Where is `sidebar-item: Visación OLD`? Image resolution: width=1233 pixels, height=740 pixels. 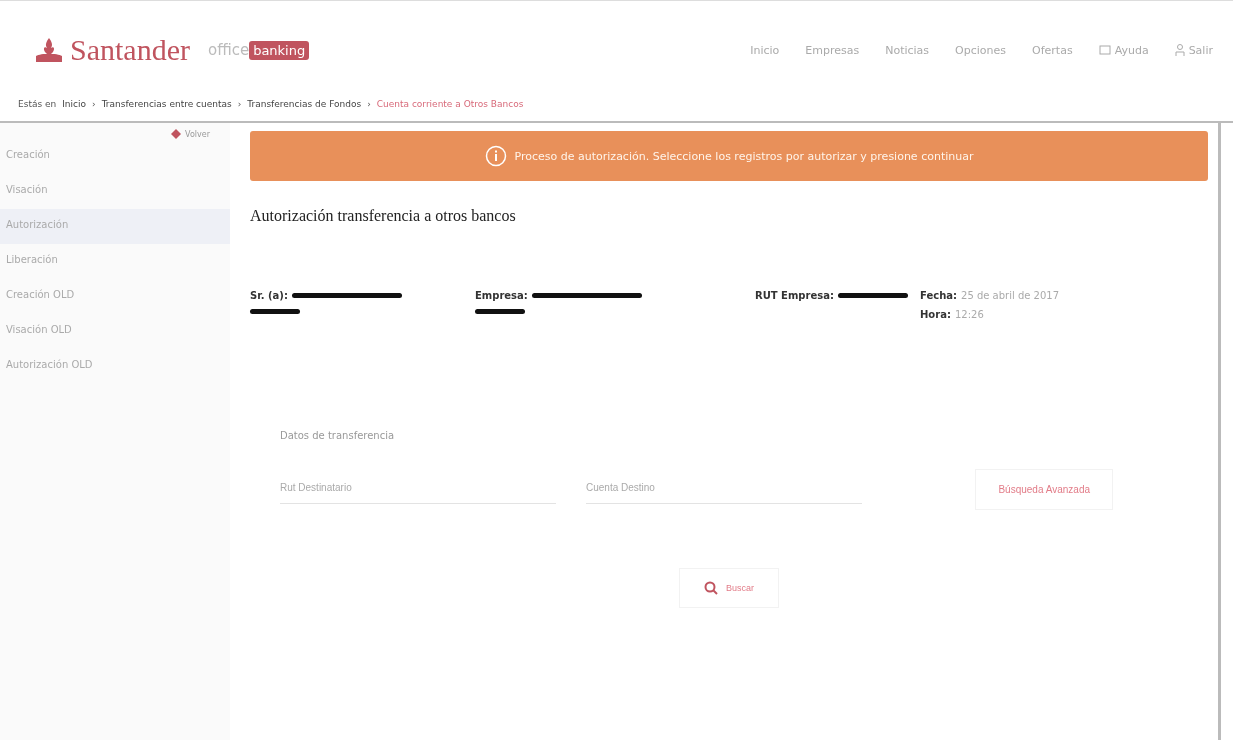
sidebar-item: Visación OLD is located at coordinates (115, 331).